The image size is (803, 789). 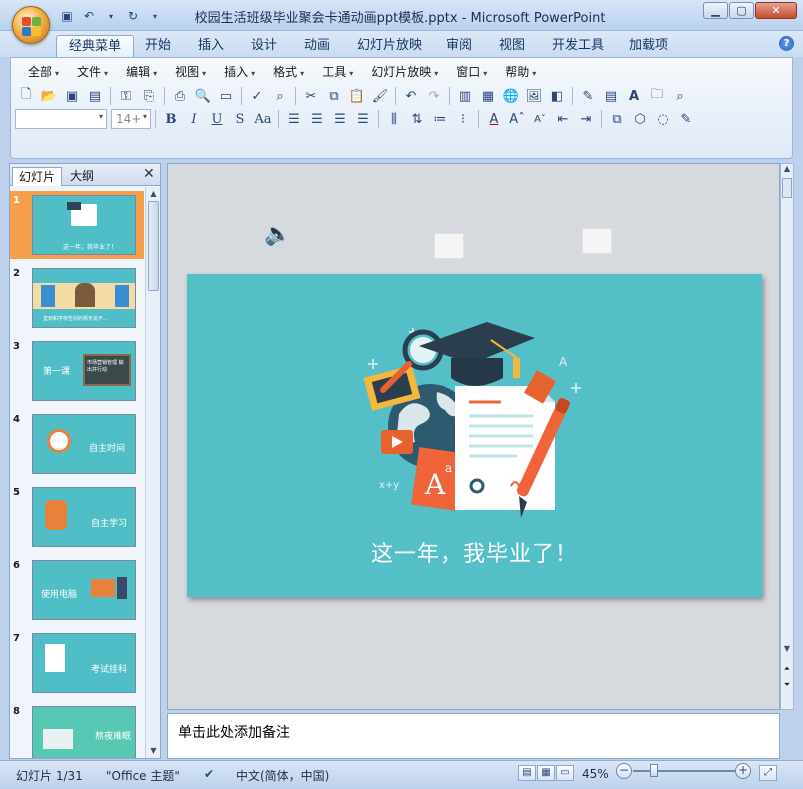 I want to click on slide-thumbnail-8: 8 熬夜难眠, so click(x=77, y=730).